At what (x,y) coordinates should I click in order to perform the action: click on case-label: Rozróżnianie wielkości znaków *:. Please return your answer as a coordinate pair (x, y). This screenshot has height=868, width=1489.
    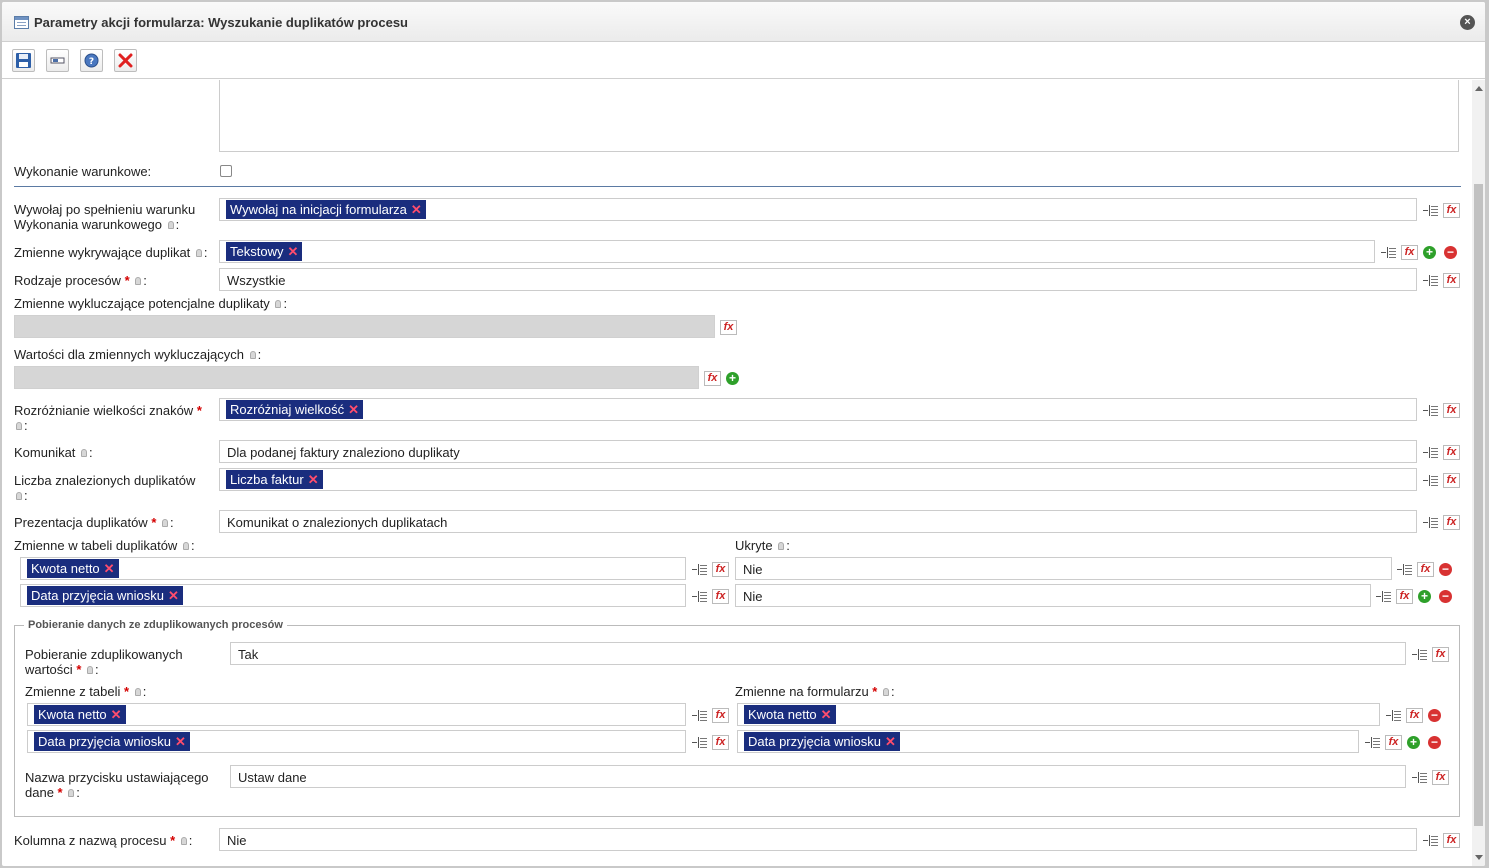
    Looking at the image, I should click on (108, 418).